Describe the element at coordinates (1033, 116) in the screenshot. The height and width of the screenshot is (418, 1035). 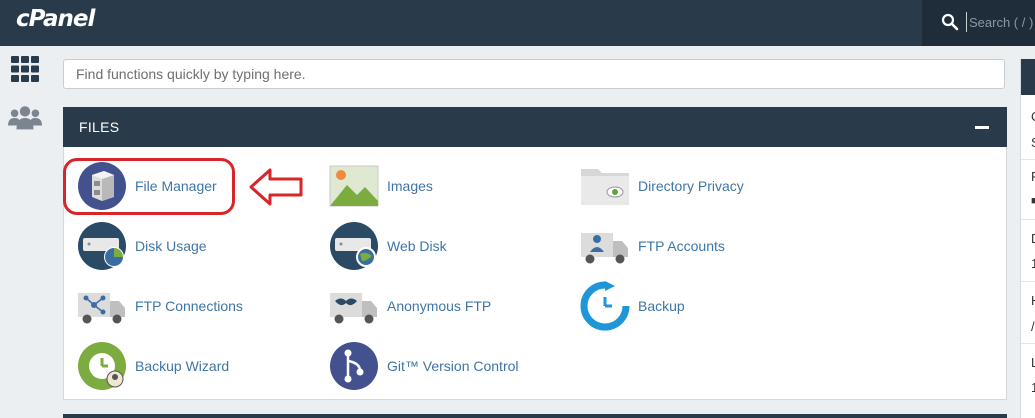
I see `info-text: C` at that location.